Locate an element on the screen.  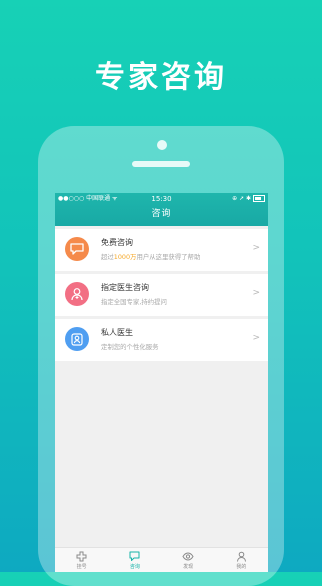
tab-bar: 挂号 咨询 发现 我的 is located at coordinates (161, 559).